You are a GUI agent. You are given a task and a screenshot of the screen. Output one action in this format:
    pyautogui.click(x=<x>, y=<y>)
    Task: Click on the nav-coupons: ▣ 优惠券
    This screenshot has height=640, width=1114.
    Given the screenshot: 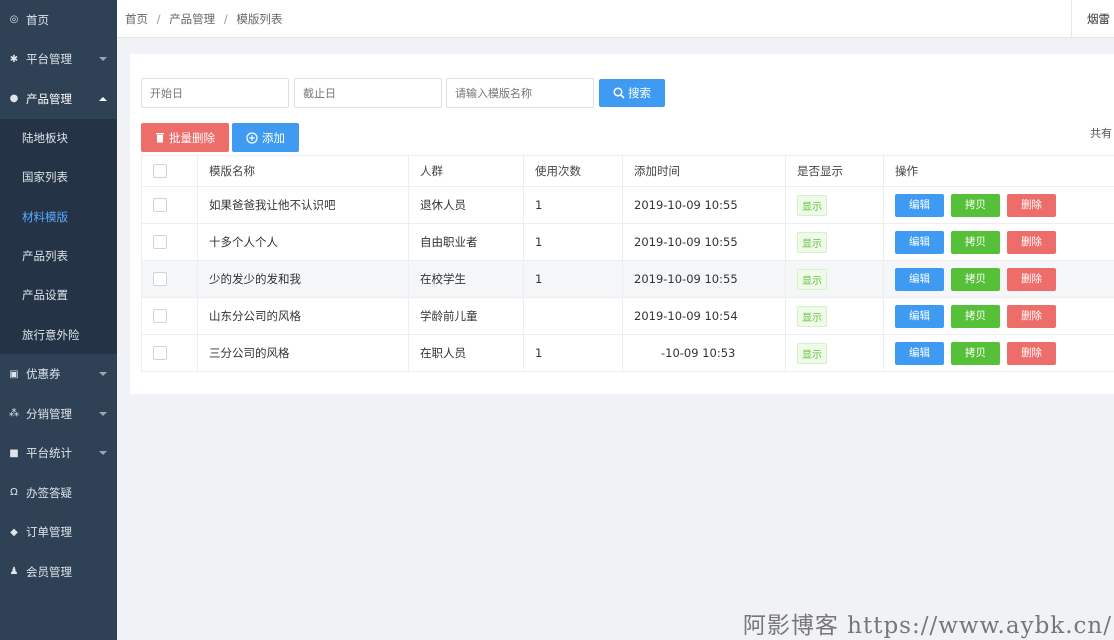 What is the action you would take?
    pyautogui.click(x=58, y=374)
    